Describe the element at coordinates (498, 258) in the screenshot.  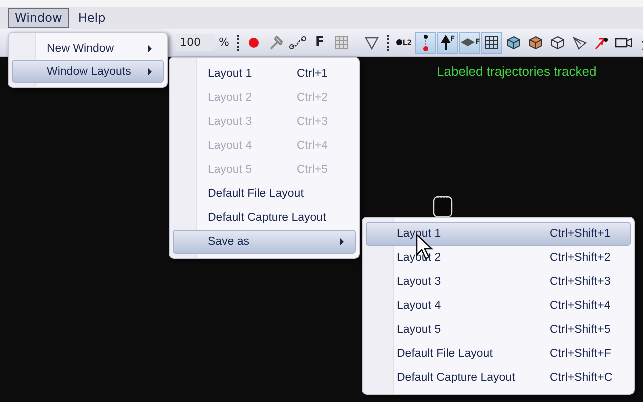
I see `menu-item: Layout 2 Ctrl+Shift+2` at that location.